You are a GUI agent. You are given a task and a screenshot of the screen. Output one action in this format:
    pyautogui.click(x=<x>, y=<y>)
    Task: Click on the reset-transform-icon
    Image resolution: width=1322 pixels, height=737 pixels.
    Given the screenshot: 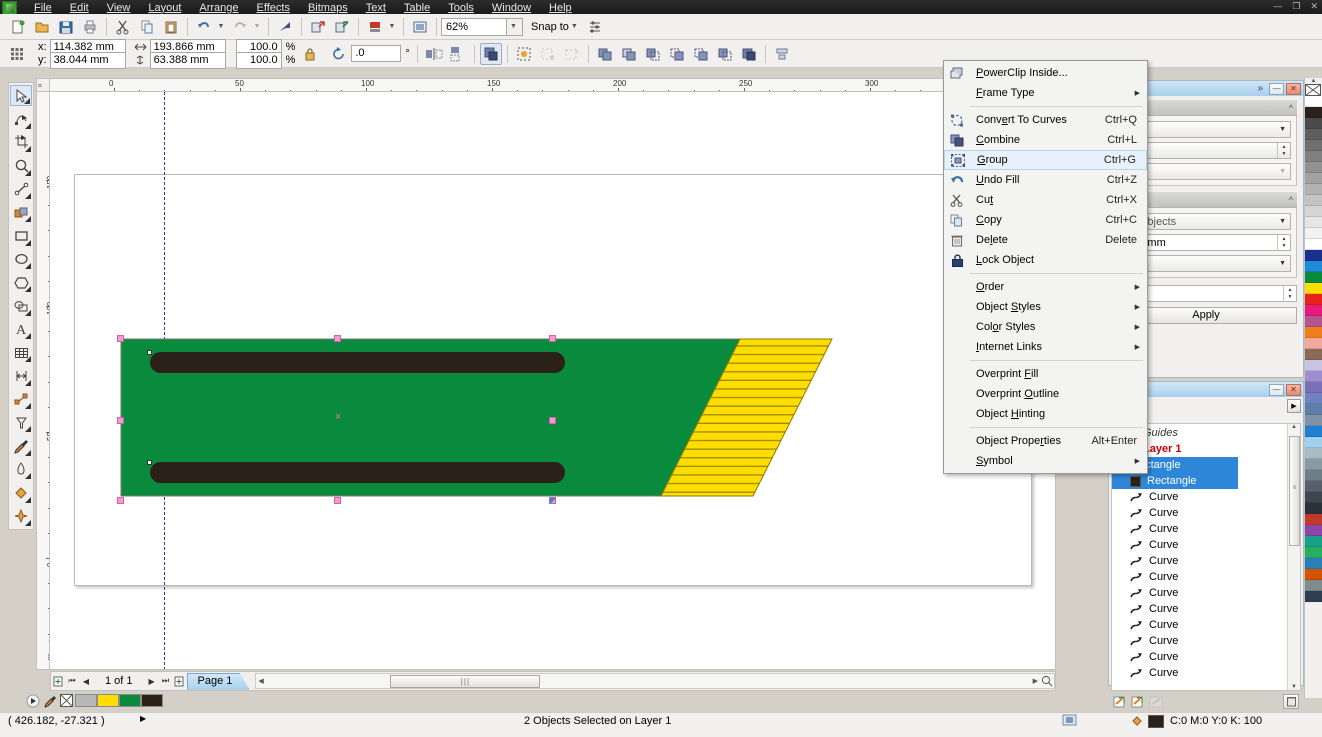 What is the action you would take?
    pyautogui.click(x=572, y=54)
    